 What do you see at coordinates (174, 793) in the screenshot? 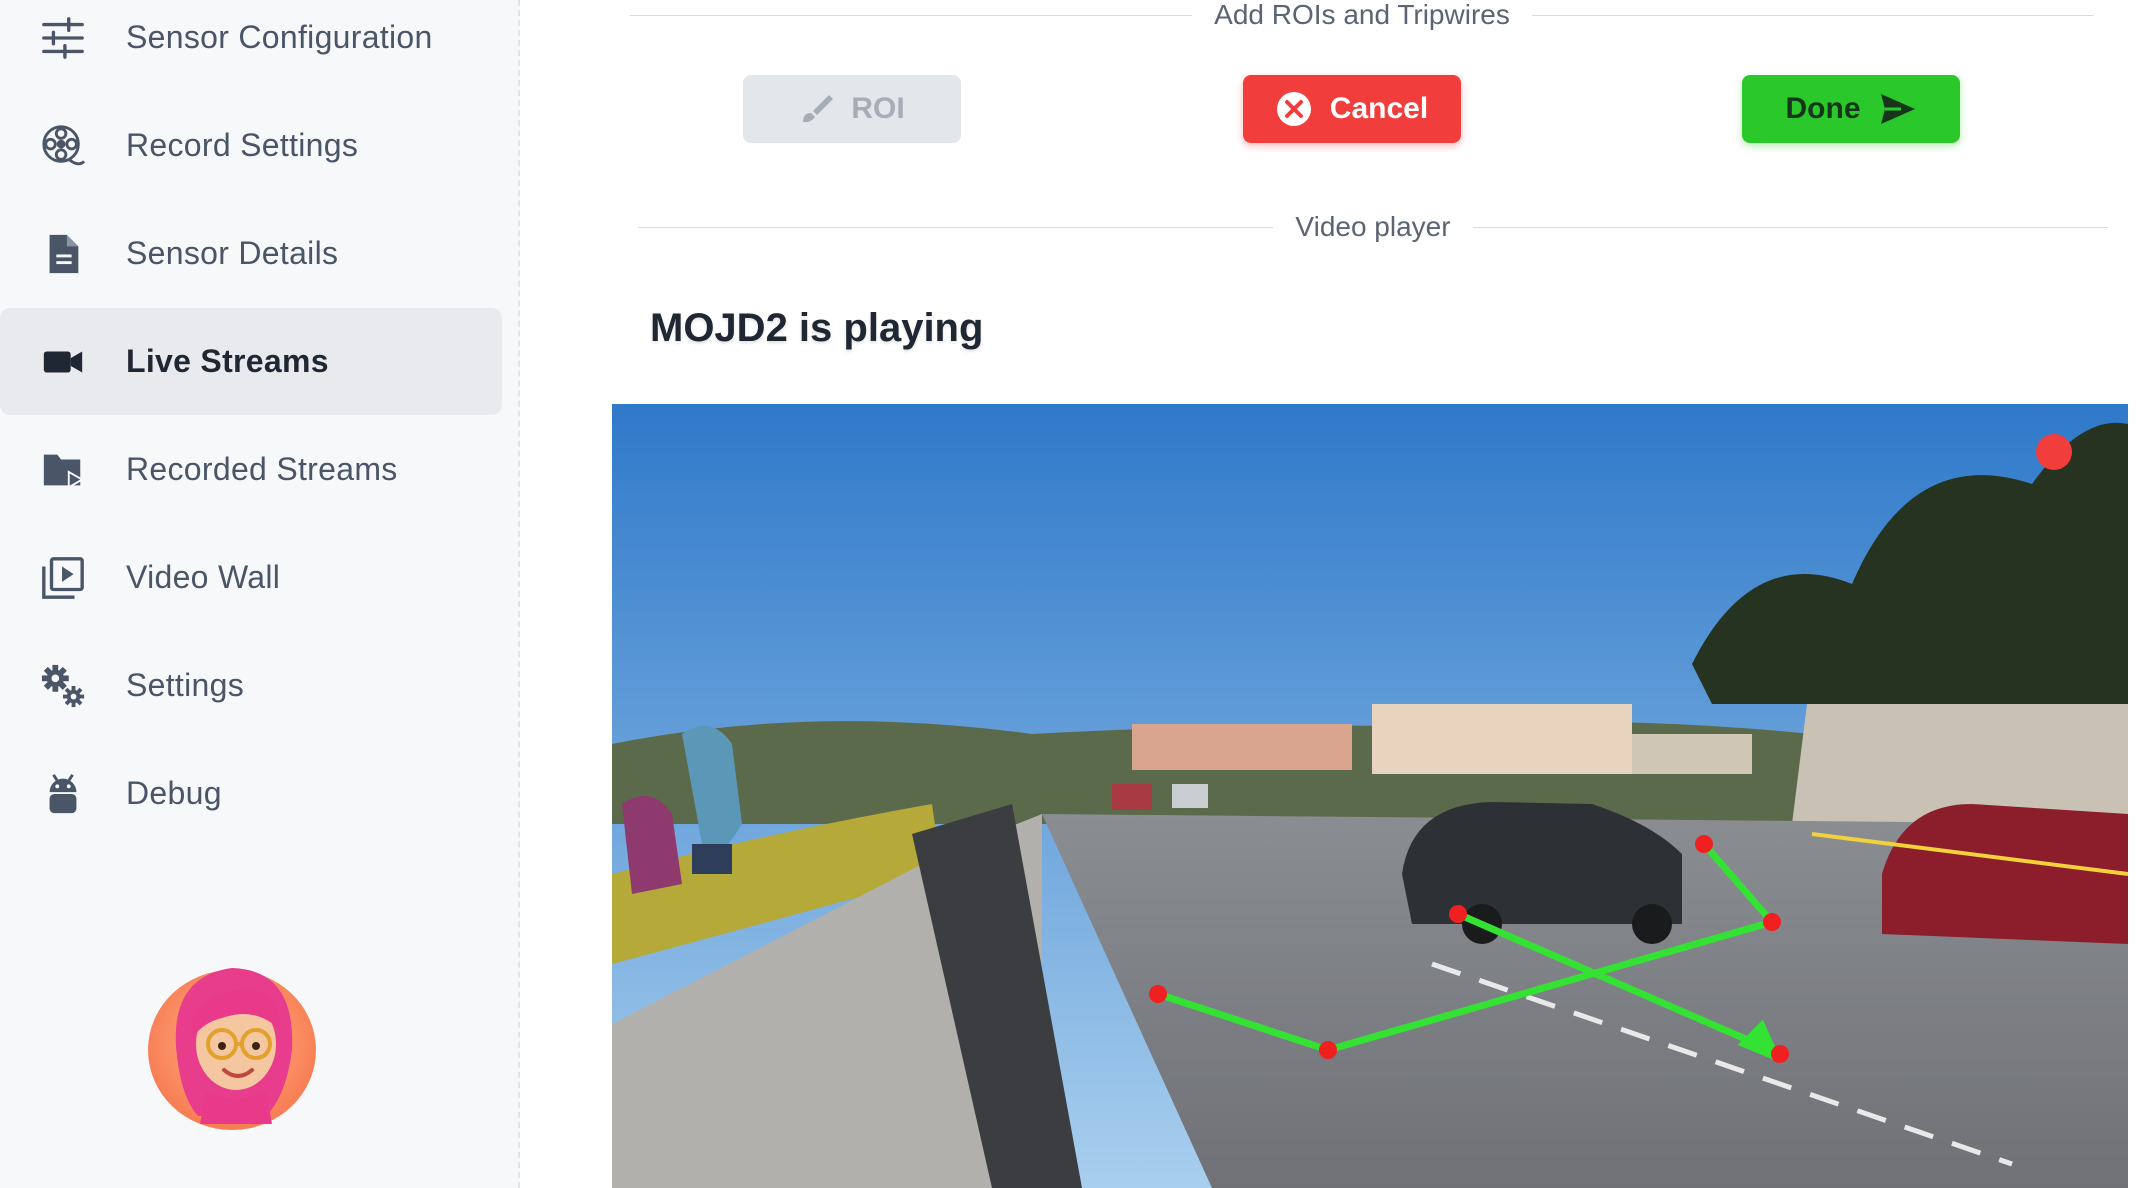
I see `sidebar-item-label: Debug` at bounding box center [174, 793].